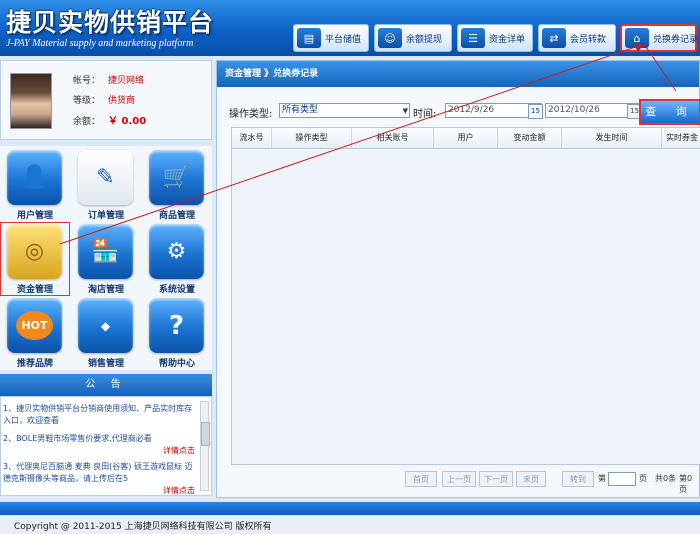 The image size is (700, 534). What do you see at coordinates (343, 39) in the screenshot?
I see `topup-button-label: 平台储值` at bounding box center [343, 39].